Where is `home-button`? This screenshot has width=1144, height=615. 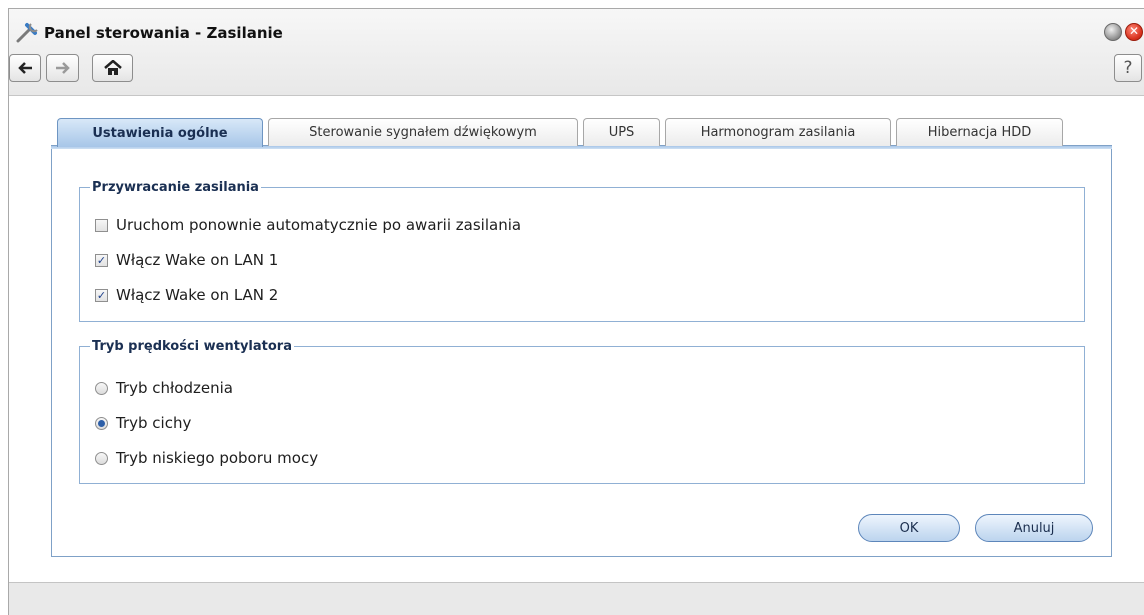 home-button is located at coordinates (112, 68).